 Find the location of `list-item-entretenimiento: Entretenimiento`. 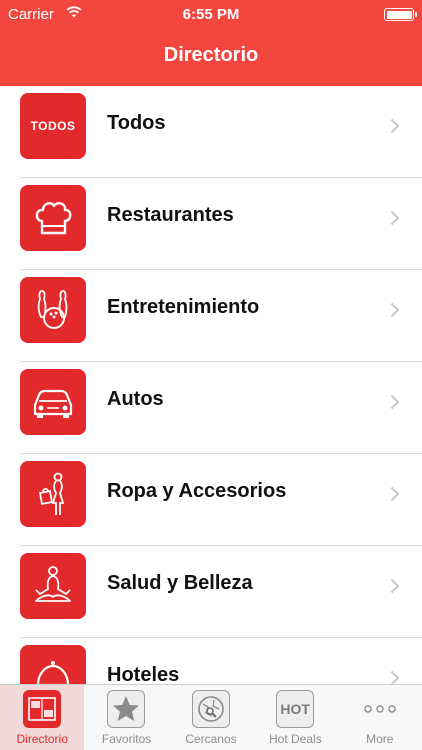

list-item-entretenimiento: Entretenimiento is located at coordinates (211, 316).